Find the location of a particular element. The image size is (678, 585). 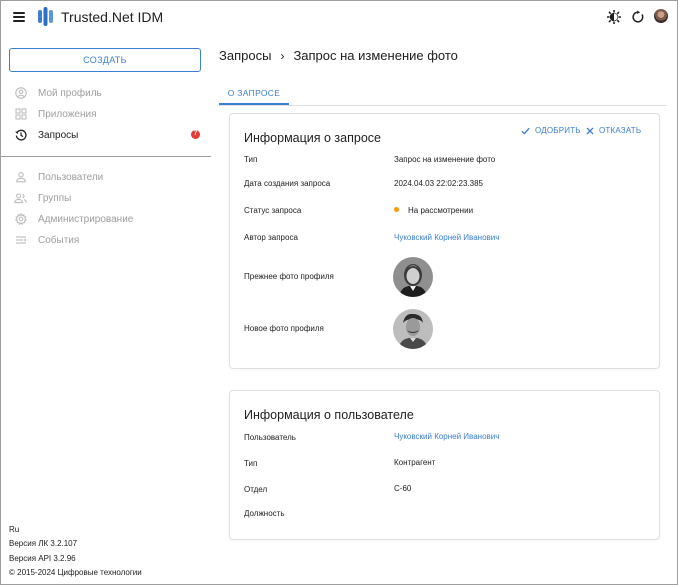

created-label: Дата создания запроса is located at coordinates (287, 183).